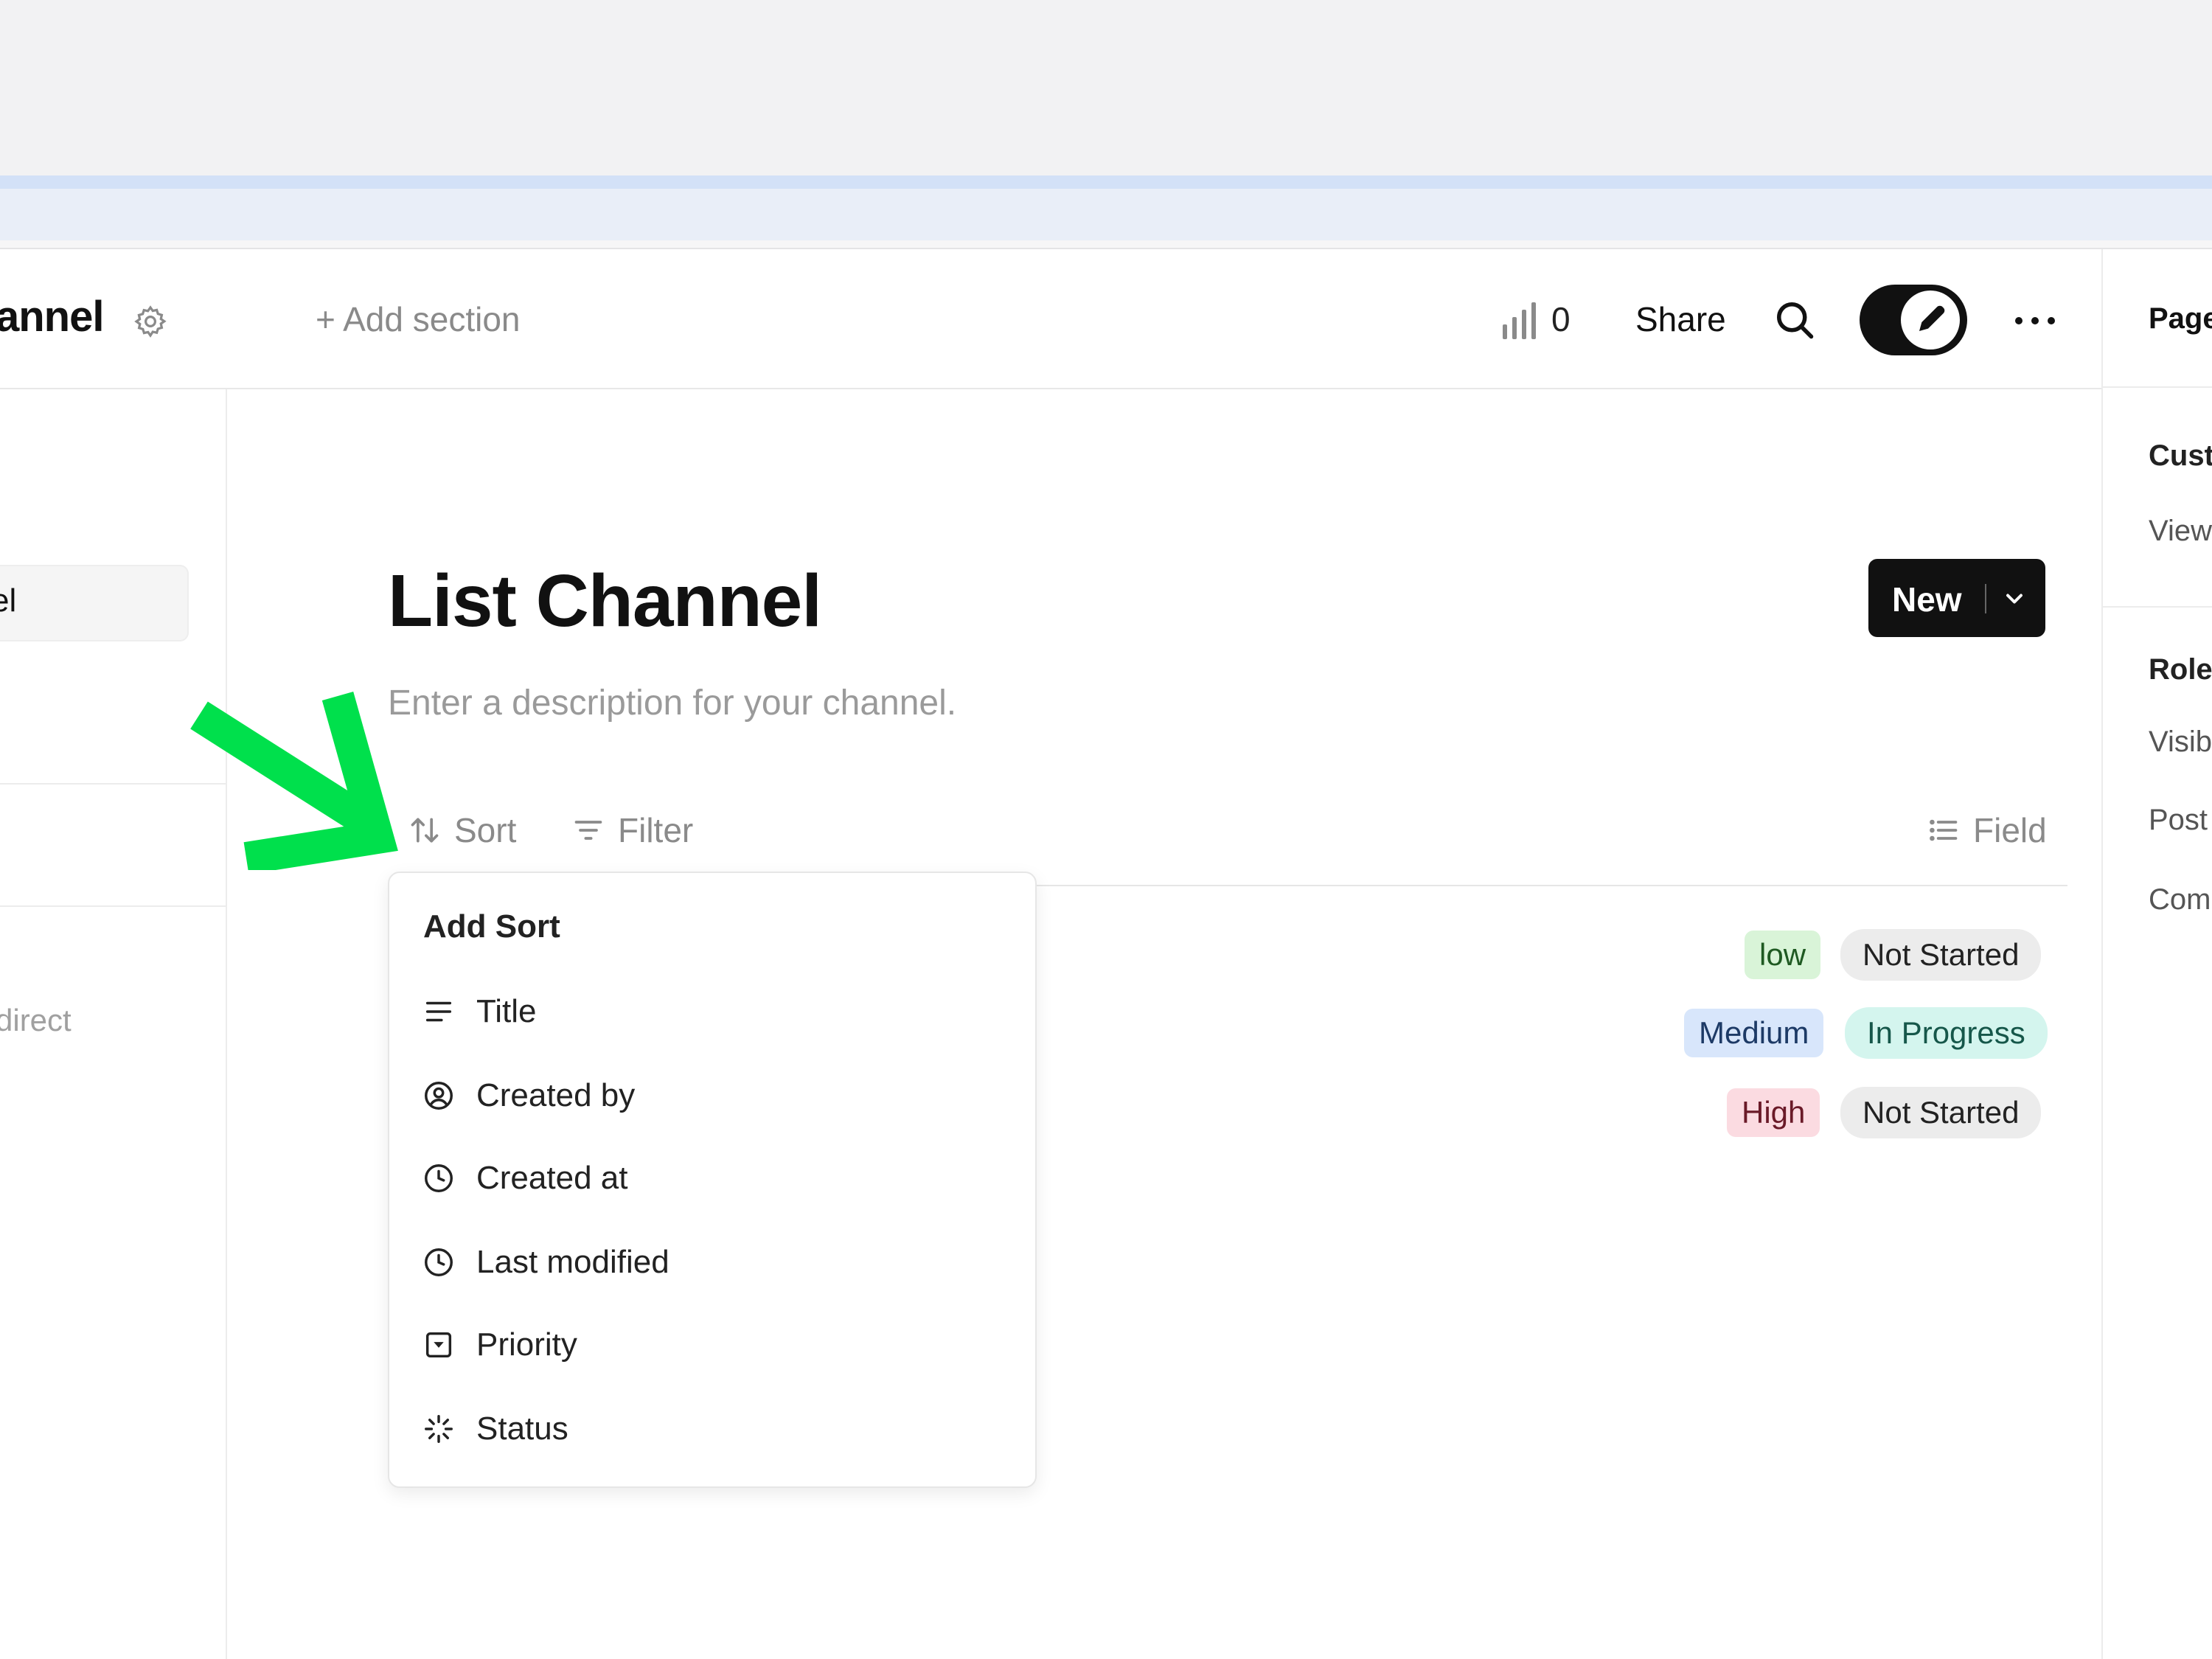 The image size is (2212, 1659). Describe the element at coordinates (1783, 955) in the screenshot. I see `priority-badge: low` at that location.